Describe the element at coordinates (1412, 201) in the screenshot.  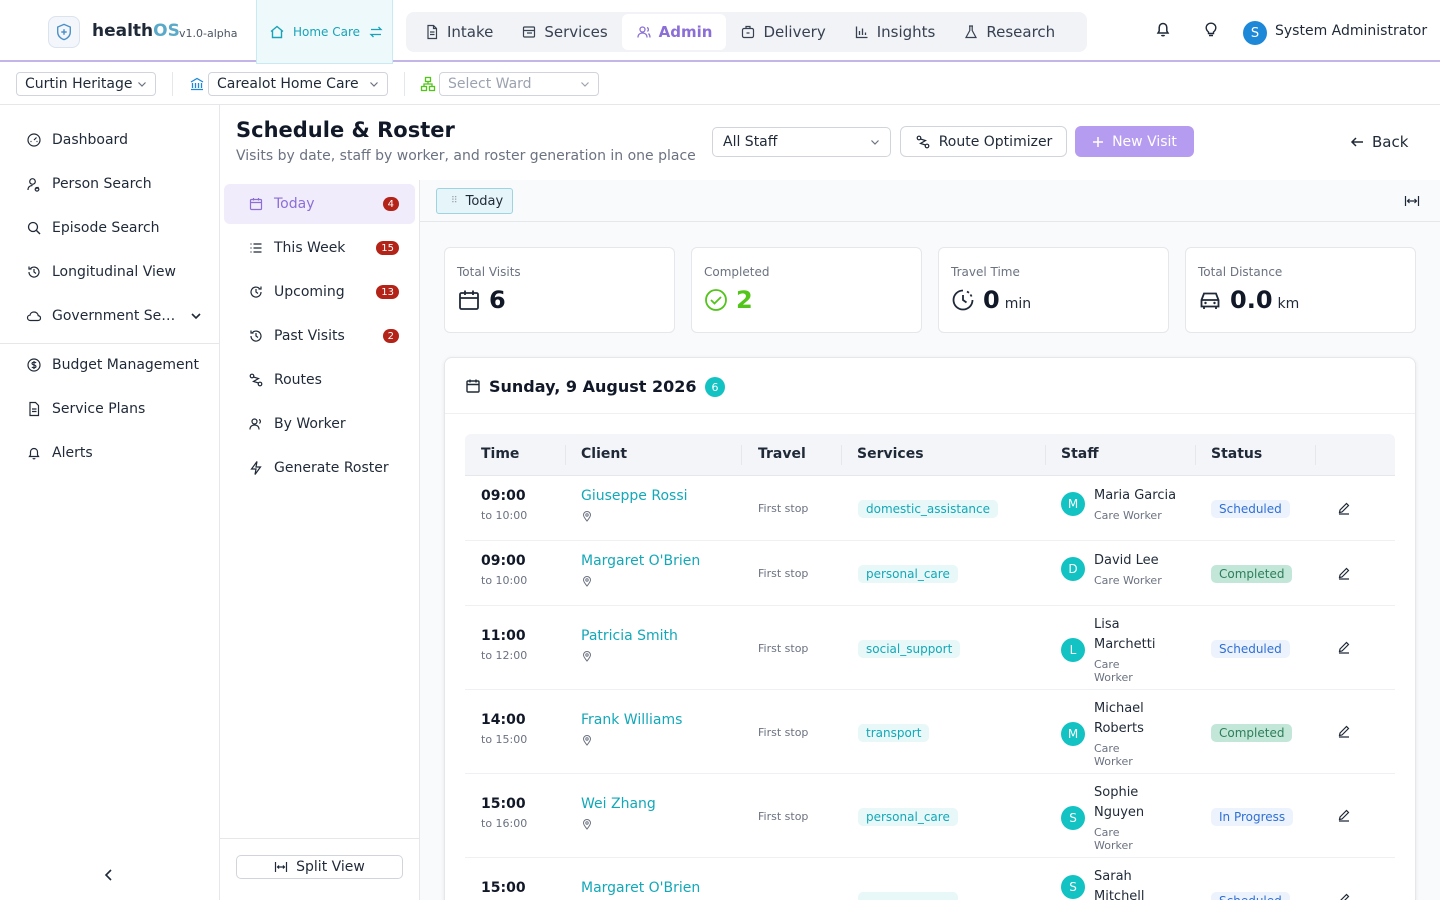
I see `expand-width-icon` at that location.